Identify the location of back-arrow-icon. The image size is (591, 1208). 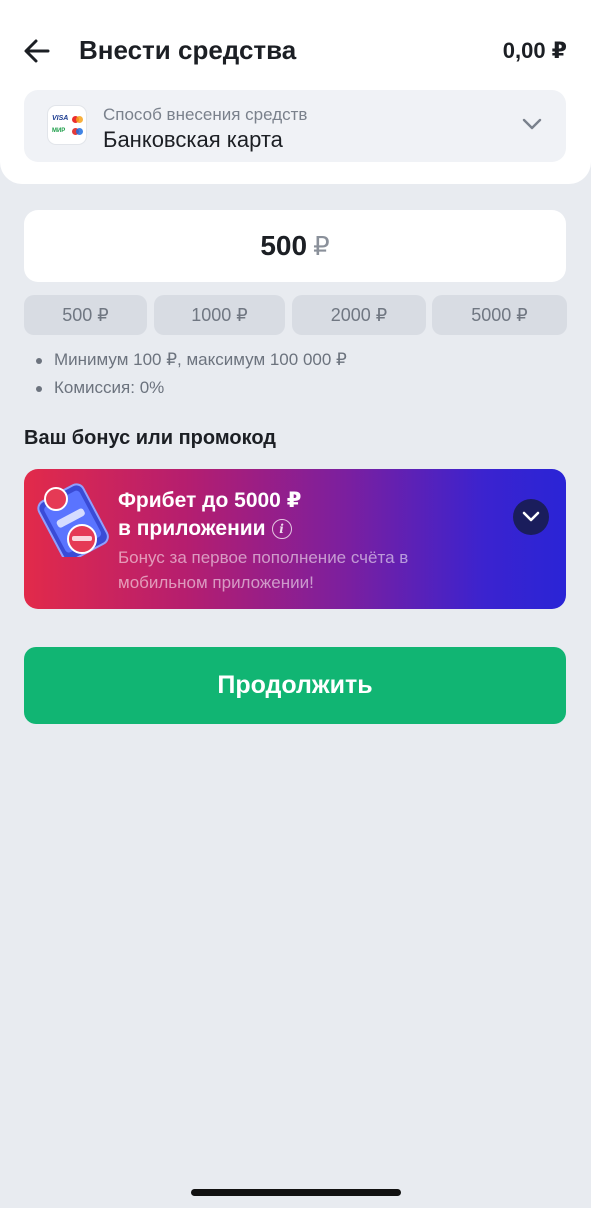
(37, 51).